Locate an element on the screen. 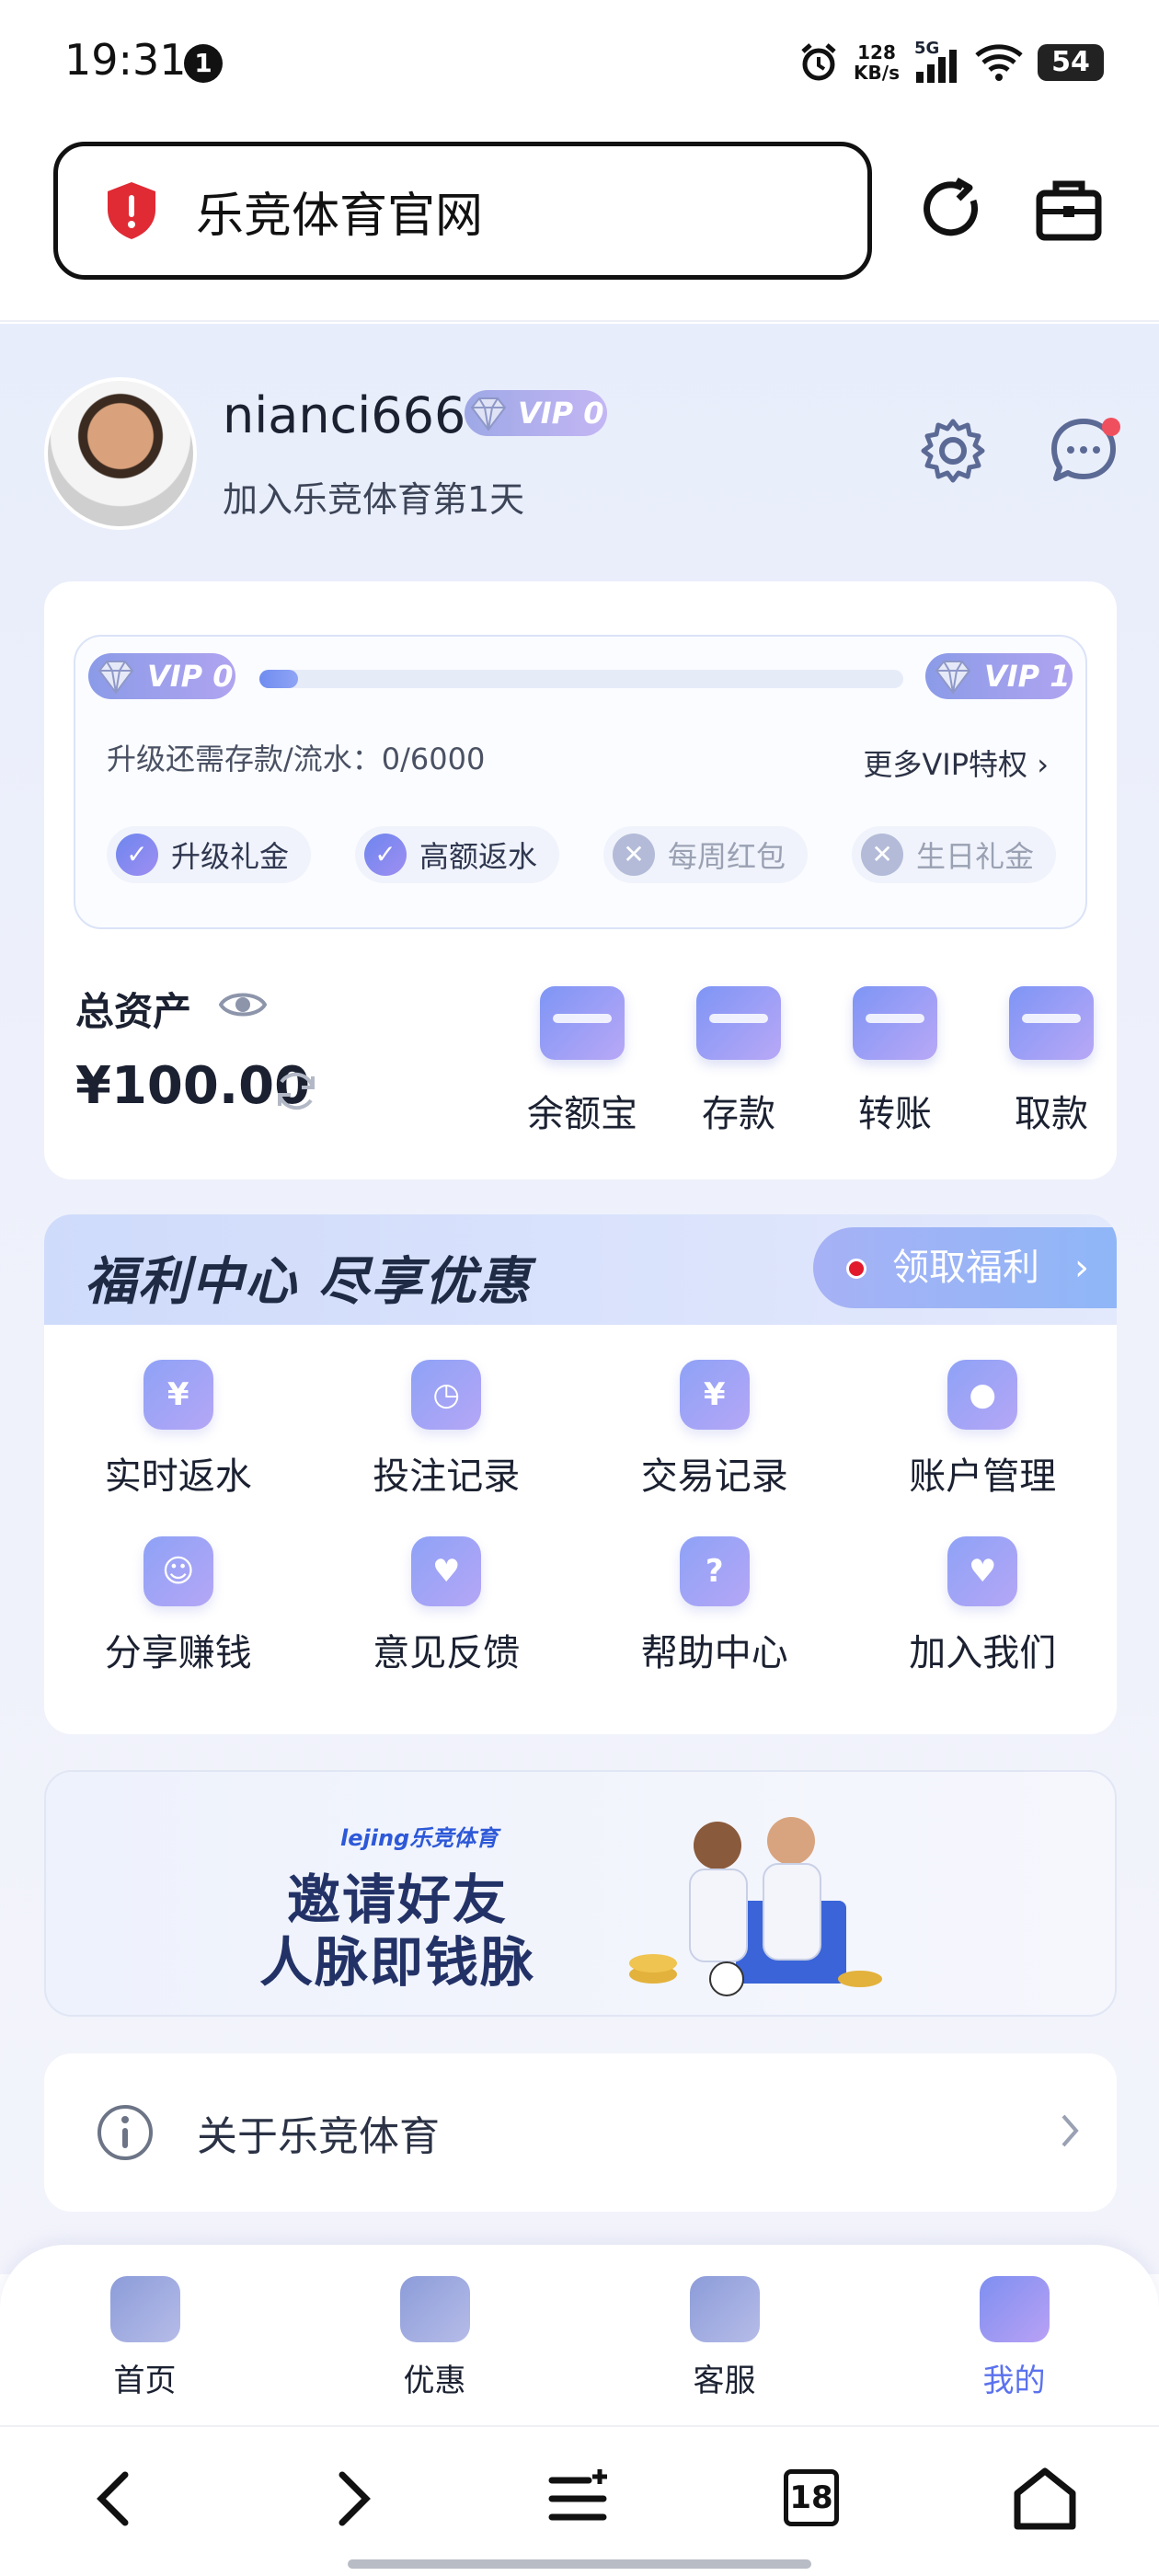 The width and height of the screenshot is (1159, 2576). menu-icon is located at coordinates (579, 2499).